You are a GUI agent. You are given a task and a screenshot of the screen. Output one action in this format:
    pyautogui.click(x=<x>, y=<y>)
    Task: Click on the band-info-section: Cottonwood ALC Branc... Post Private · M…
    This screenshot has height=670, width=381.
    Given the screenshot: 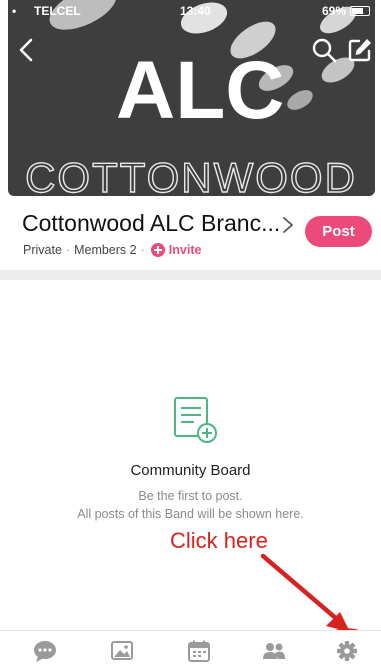 What is the action you would take?
    pyautogui.click(x=190, y=233)
    